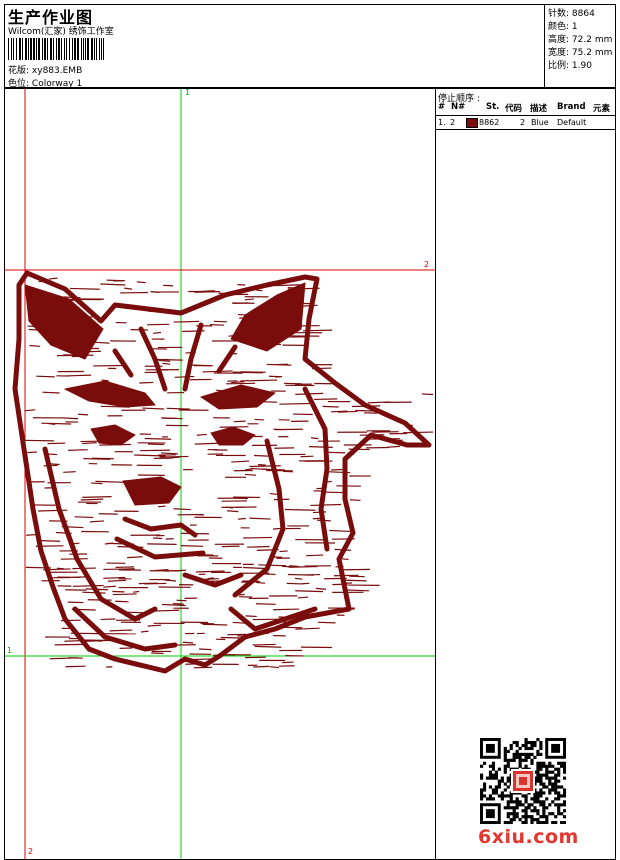  What do you see at coordinates (453, 122) in the screenshot?
I see `row-needle: 2` at bounding box center [453, 122].